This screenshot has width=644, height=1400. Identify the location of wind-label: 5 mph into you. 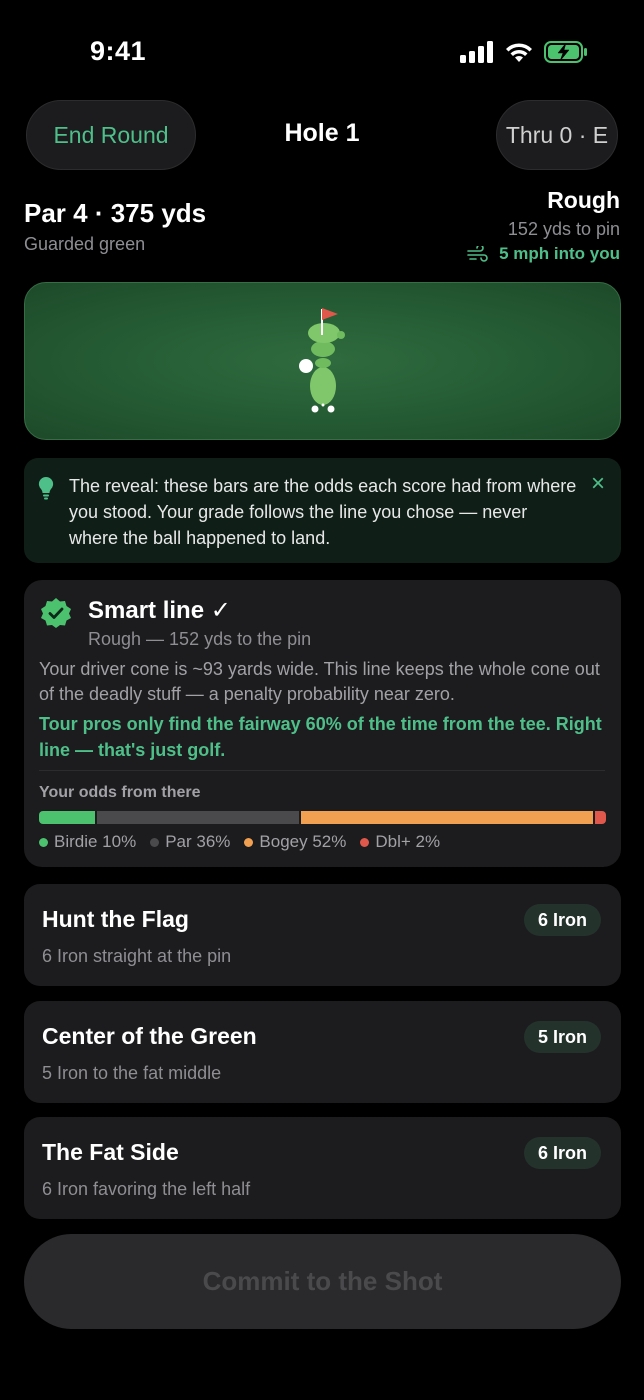
(559, 253).